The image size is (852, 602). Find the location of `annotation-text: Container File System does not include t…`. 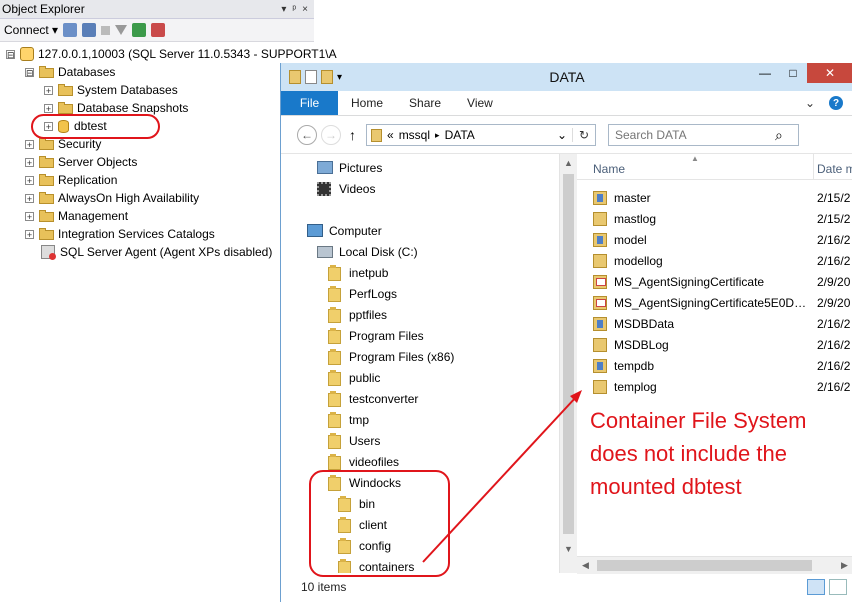

annotation-text: Container File System does not include t… is located at coordinates (698, 453).